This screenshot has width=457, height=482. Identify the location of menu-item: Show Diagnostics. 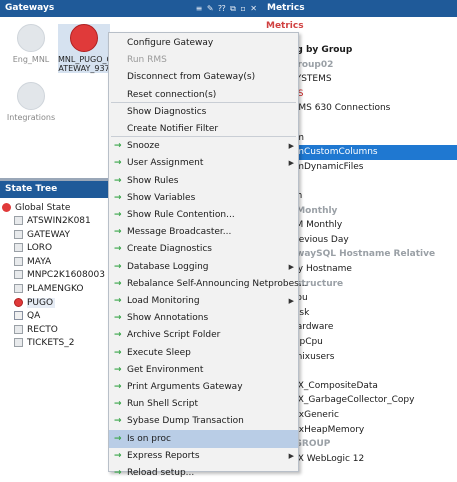
(203, 112).